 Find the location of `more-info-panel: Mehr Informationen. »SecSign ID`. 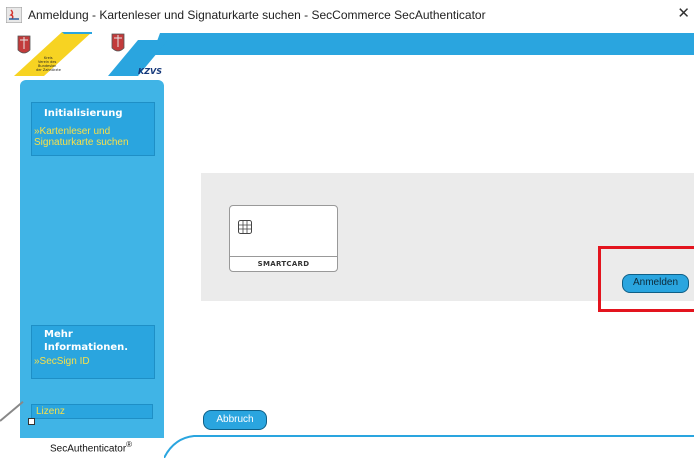

more-info-panel: Mehr Informationen. »SecSign ID is located at coordinates (93, 352).